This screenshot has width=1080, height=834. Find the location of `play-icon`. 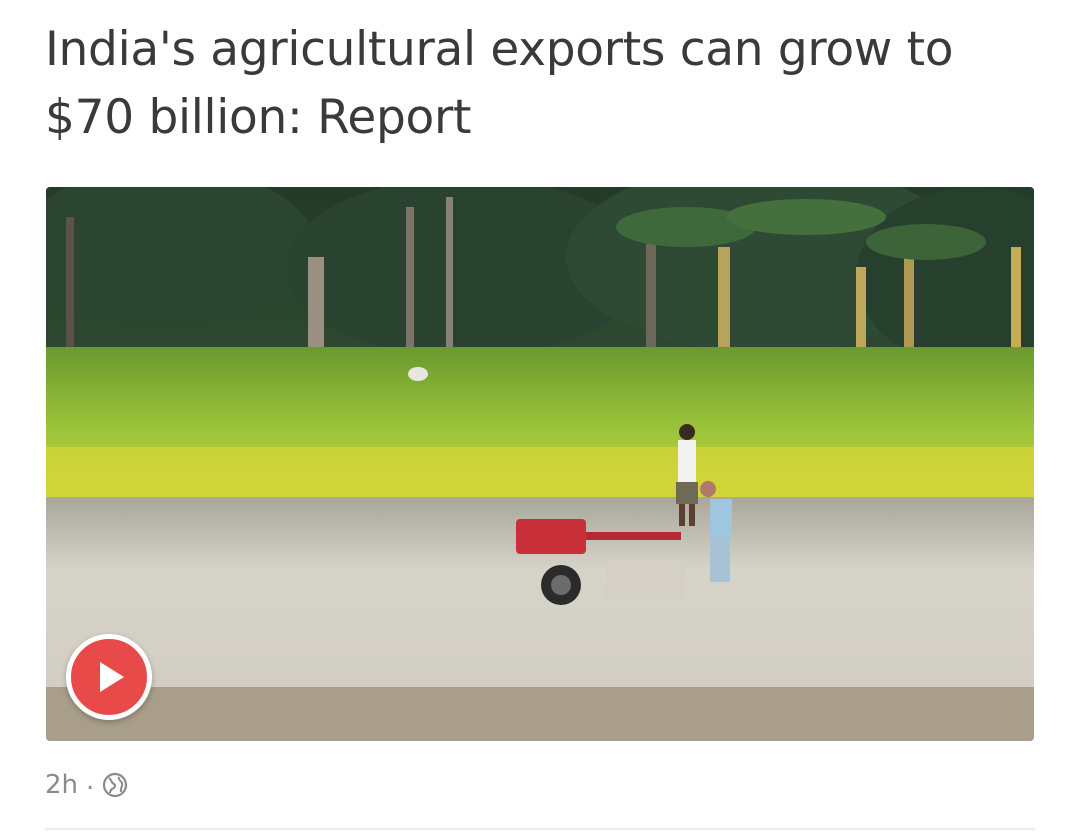

play-icon is located at coordinates (112, 677).